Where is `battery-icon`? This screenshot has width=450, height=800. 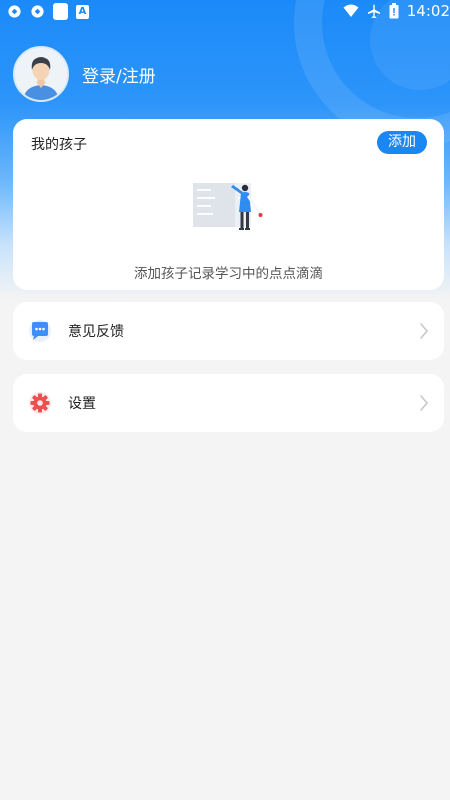
battery-icon is located at coordinates (394, 11).